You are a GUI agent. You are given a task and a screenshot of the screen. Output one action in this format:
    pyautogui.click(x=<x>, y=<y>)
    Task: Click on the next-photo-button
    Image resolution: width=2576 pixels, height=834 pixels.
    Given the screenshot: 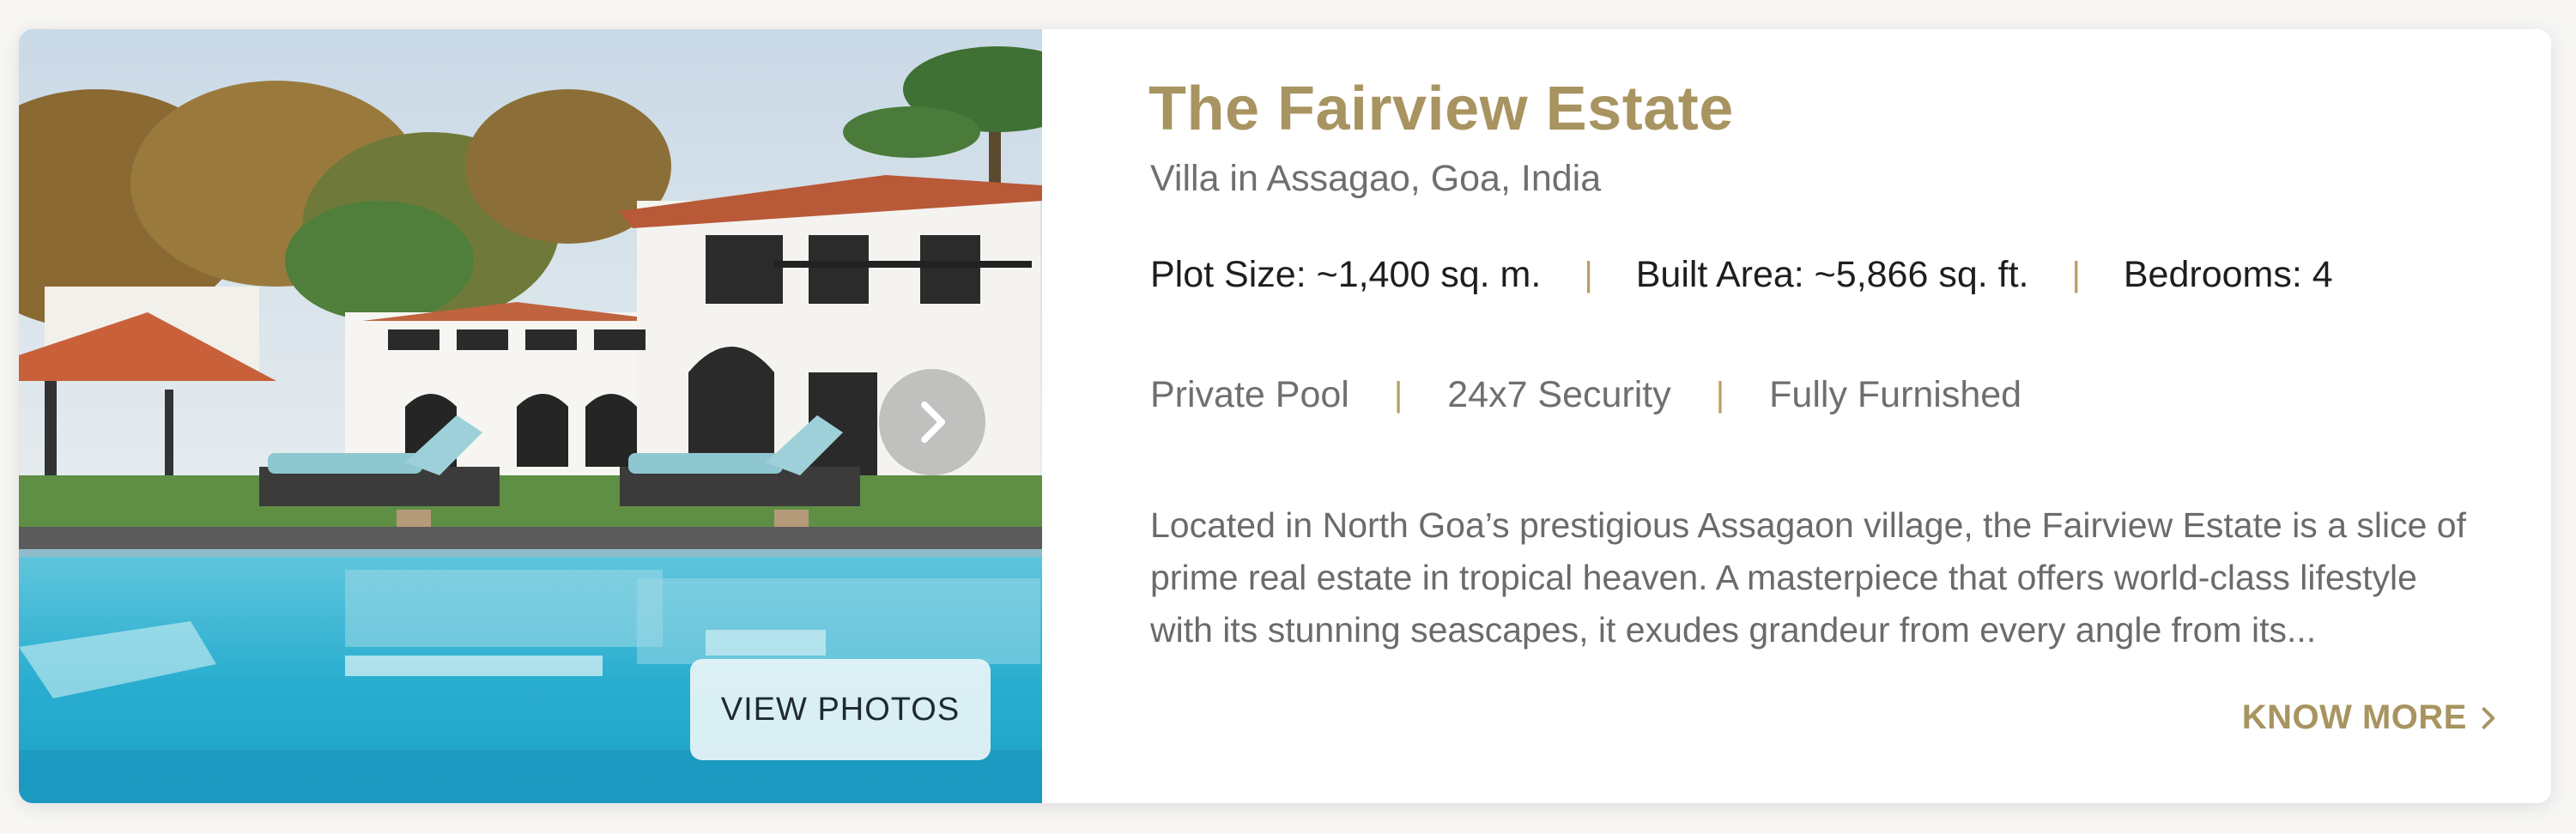 What is the action you would take?
    pyautogui.click(x=932, y=422)
    